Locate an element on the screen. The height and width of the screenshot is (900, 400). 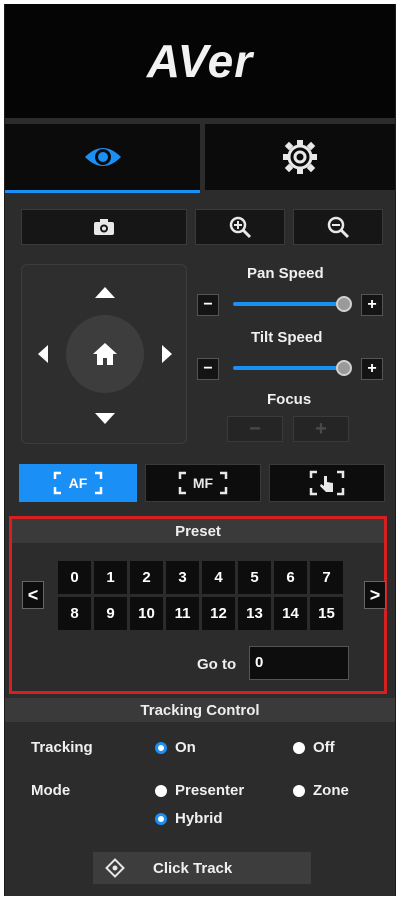
focus-minus-button: − is located at coordinates (255, 429).